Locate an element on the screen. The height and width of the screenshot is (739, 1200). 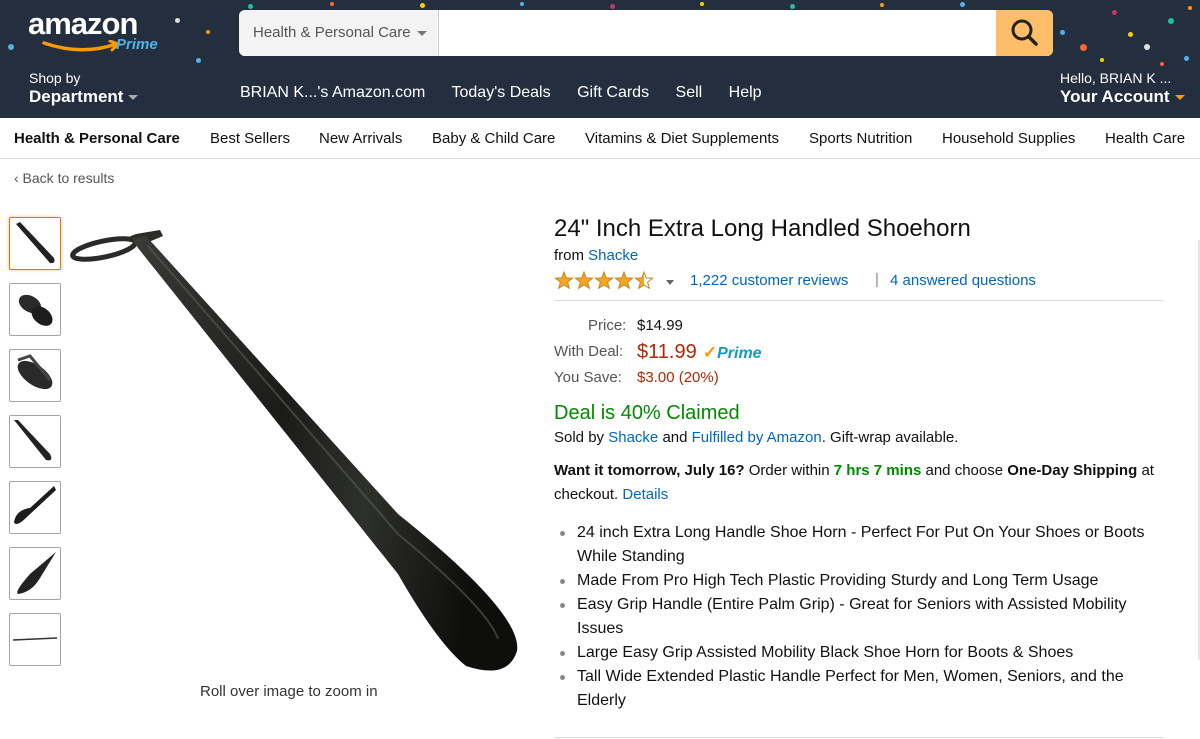
deal-claimed-status: Deal is 40% Claimed is located at coordinates (647, 413).